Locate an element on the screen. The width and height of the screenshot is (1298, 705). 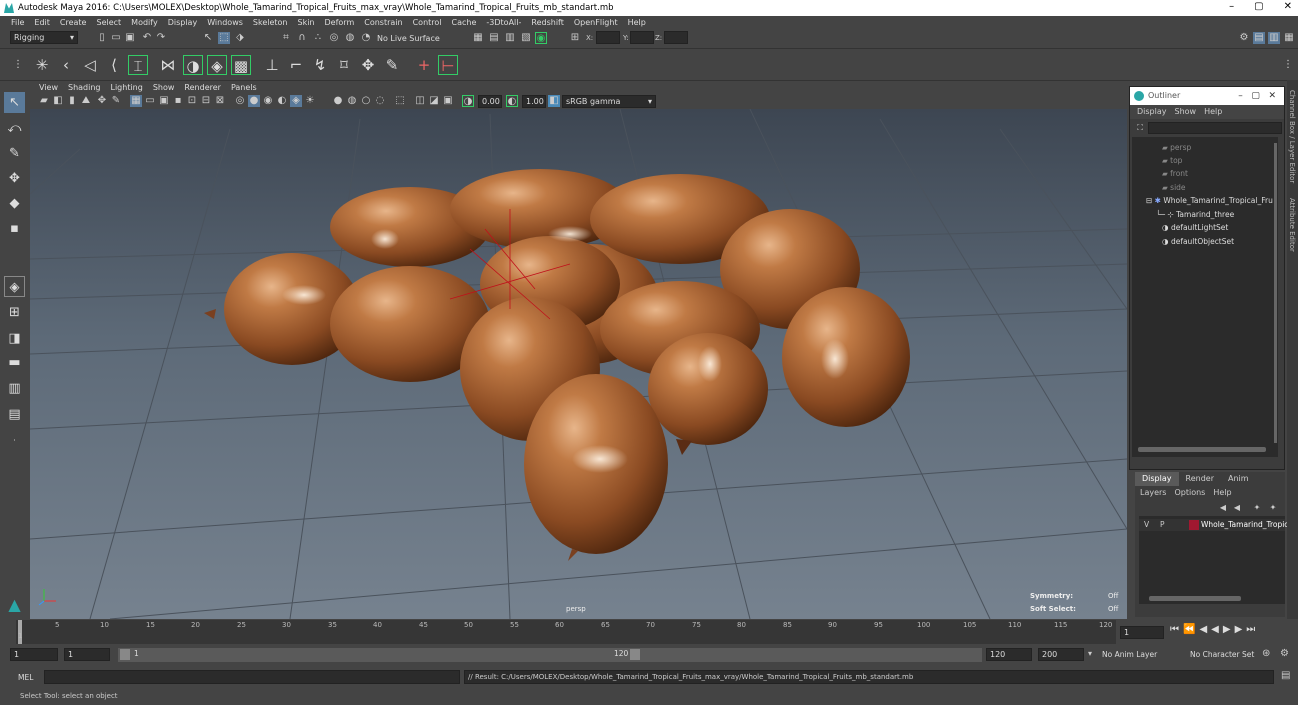
mel-label: MEL is located at coordinates (25, 677).